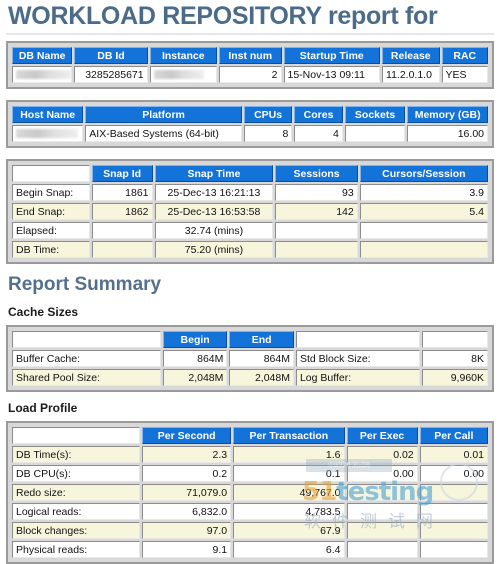  I want to click on cell-per-exec: 0.02, so click(382, 454).